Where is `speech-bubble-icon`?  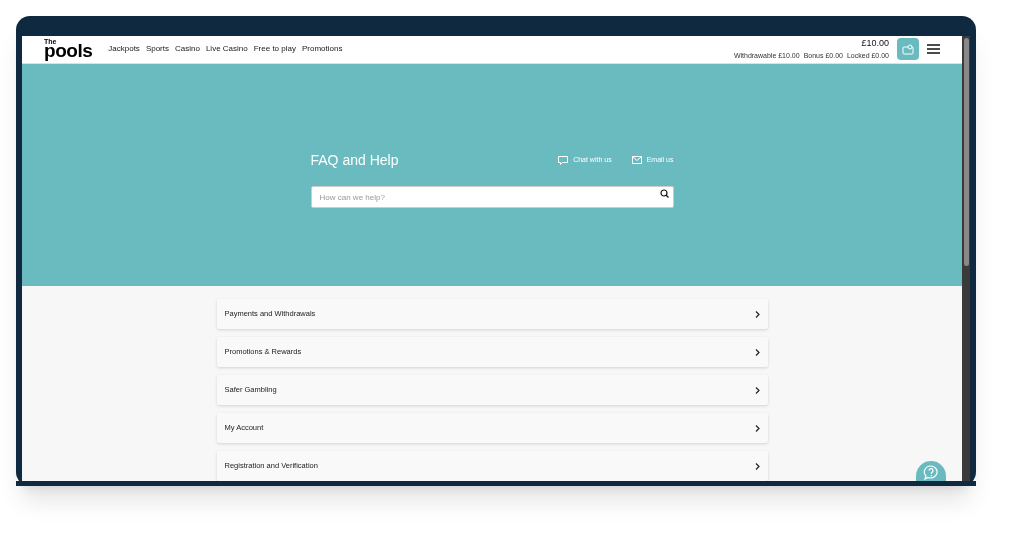
speech-bubble-icon is located at coordinates (563, 160).